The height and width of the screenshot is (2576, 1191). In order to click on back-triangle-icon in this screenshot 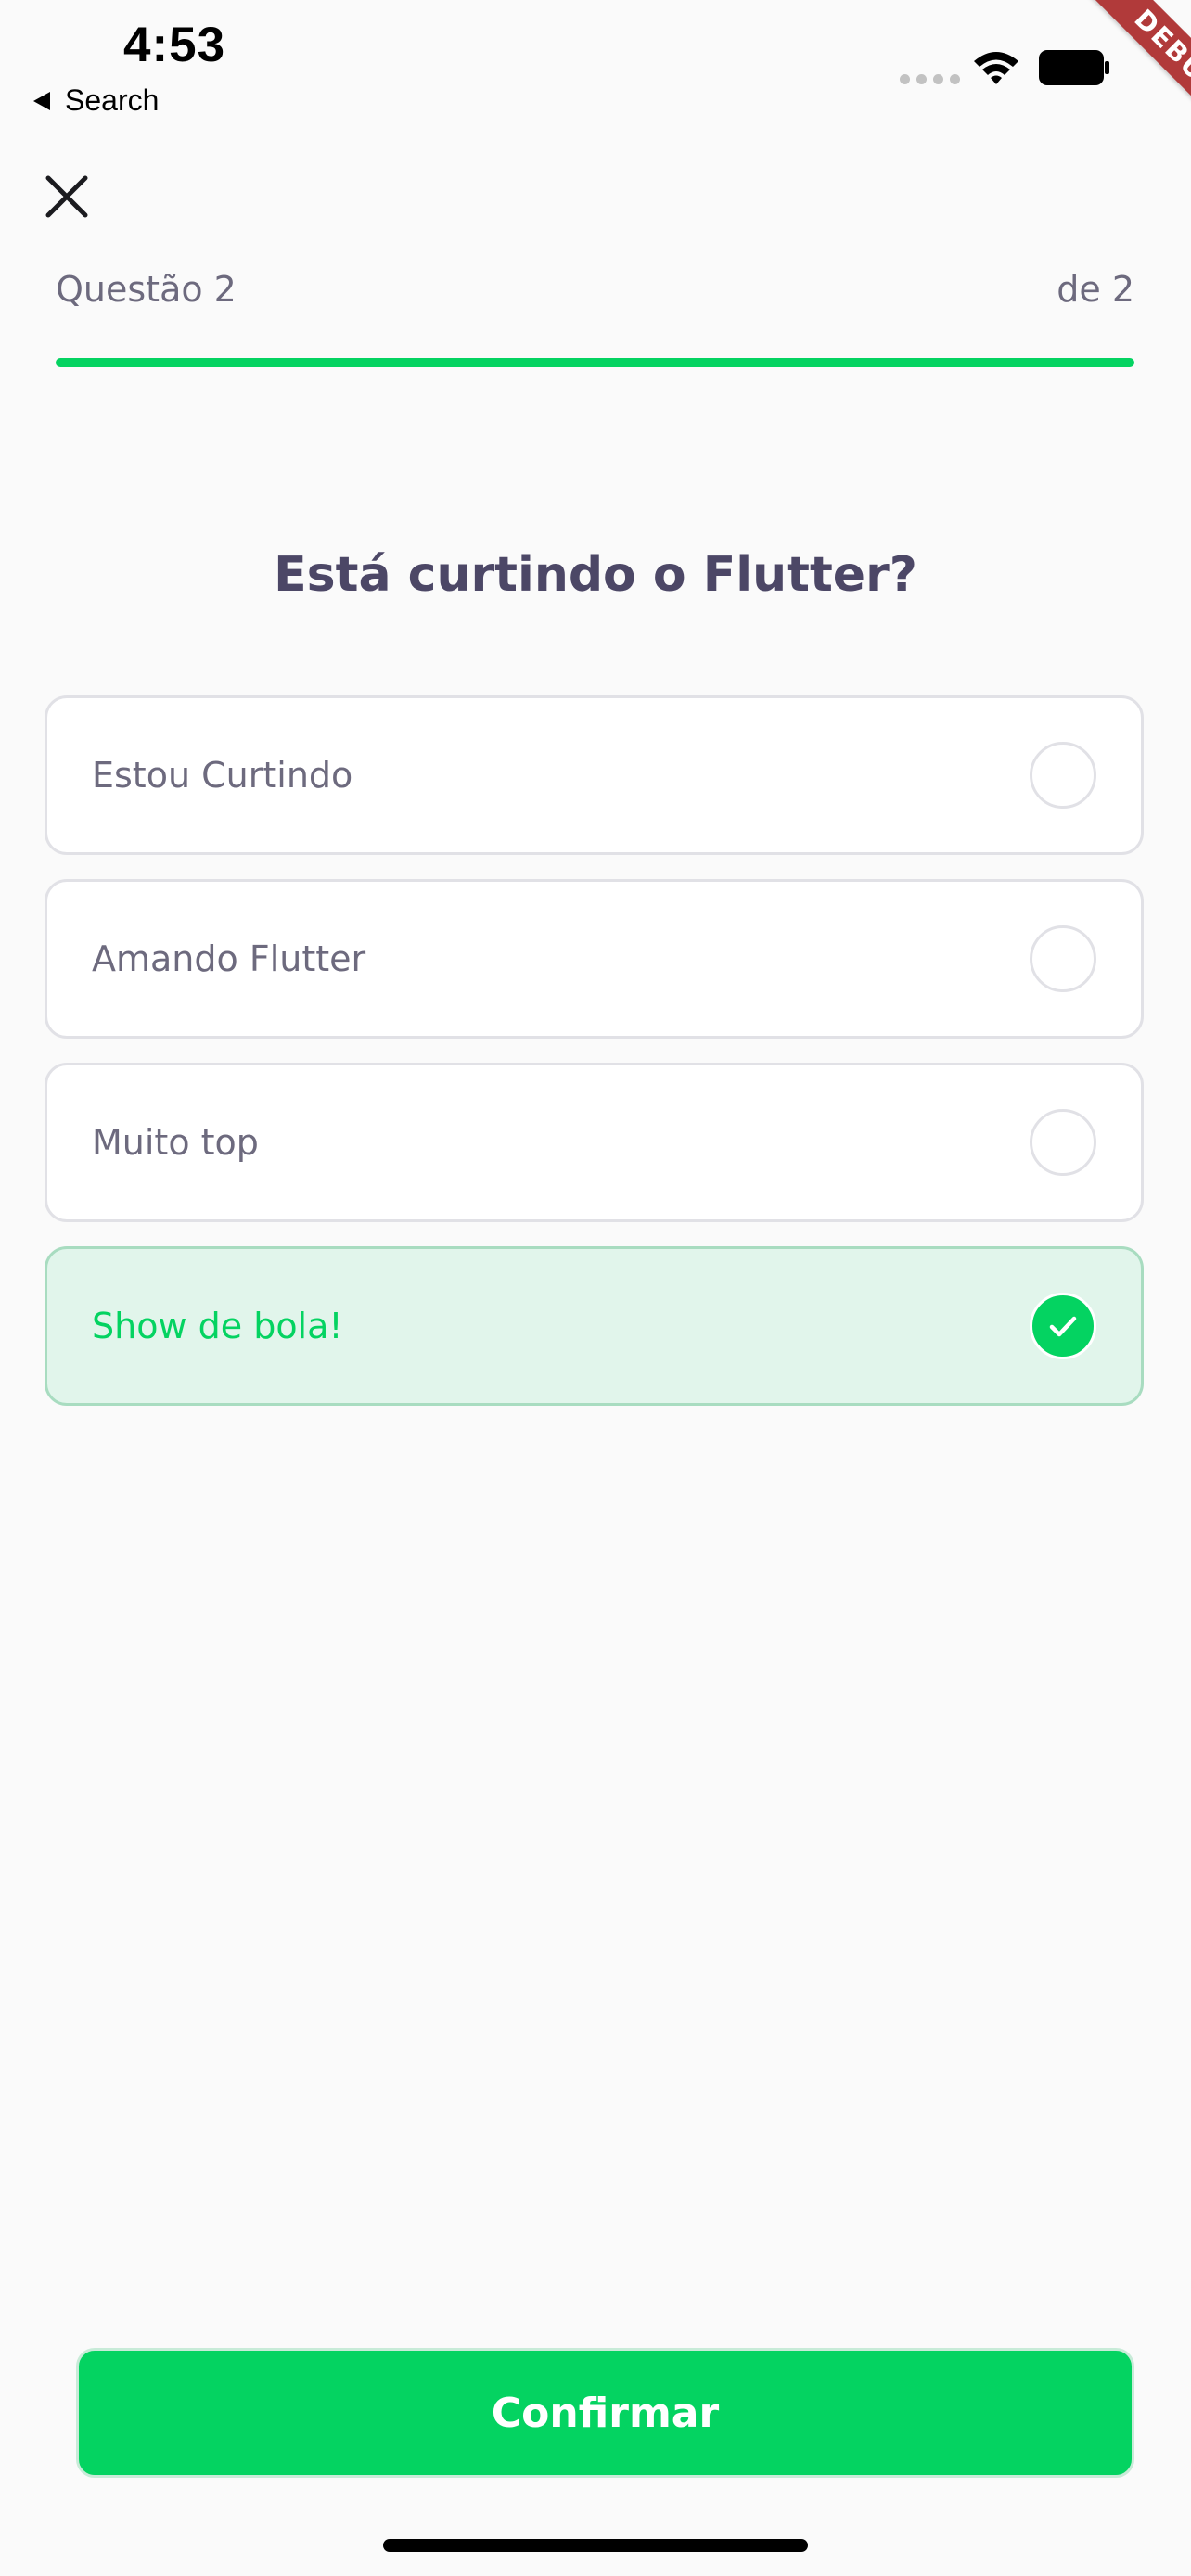, I will do `click(41, 100)`.